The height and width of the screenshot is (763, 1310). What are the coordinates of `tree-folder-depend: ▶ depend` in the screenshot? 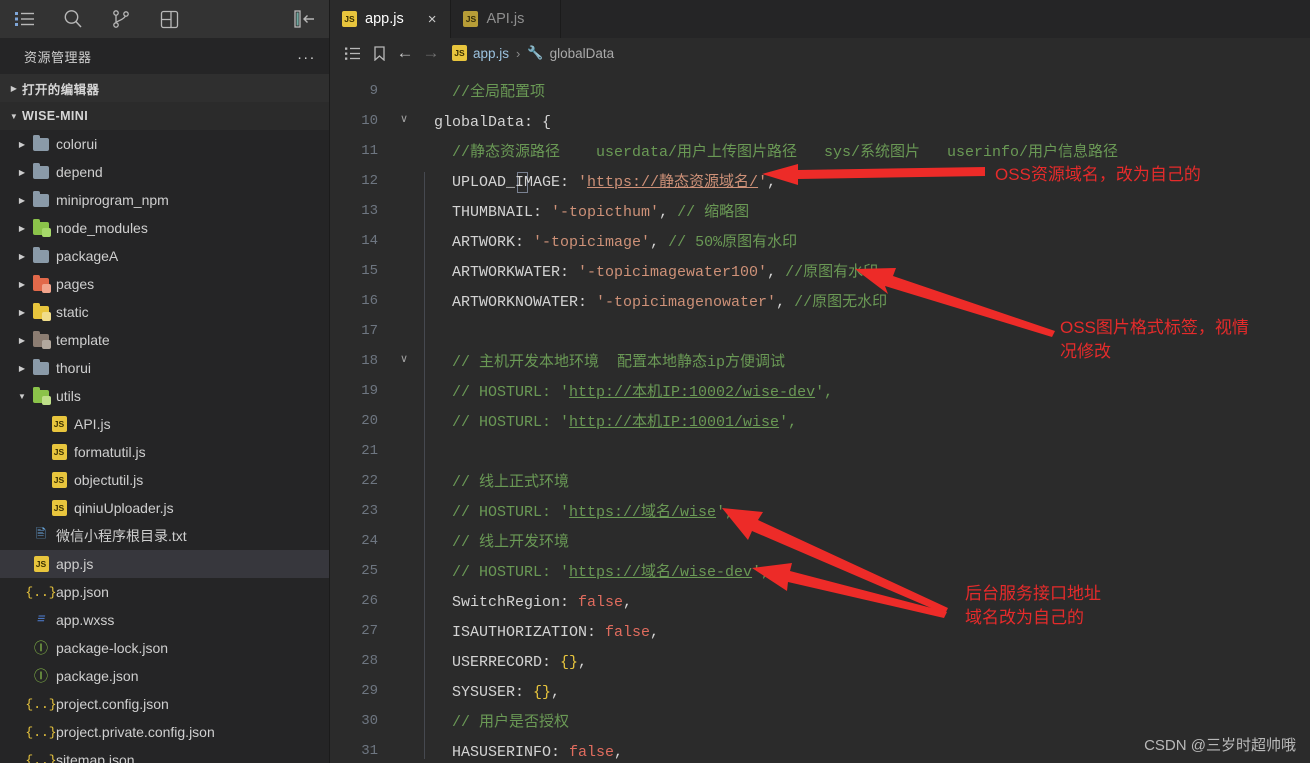 It's located at (165, 172).